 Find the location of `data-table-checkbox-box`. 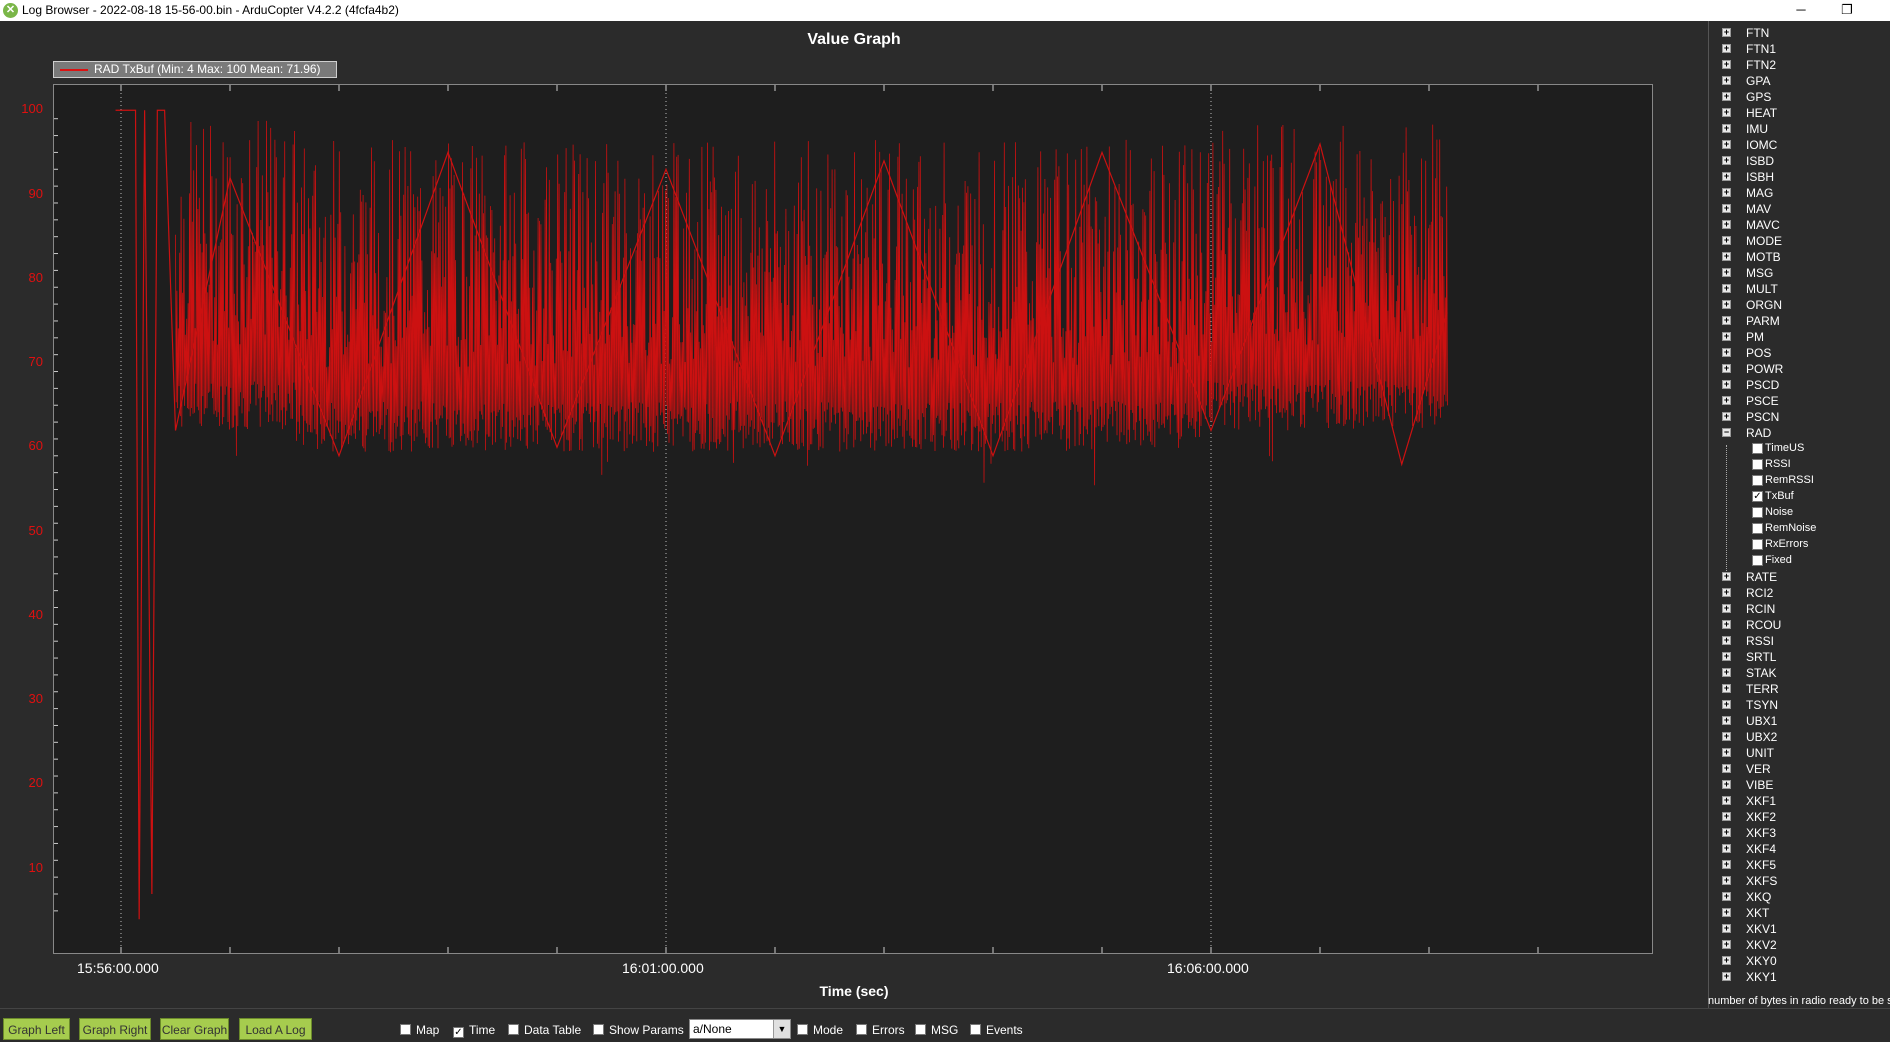

data-table-checkbox-box is located at coordinates (513, 1029).